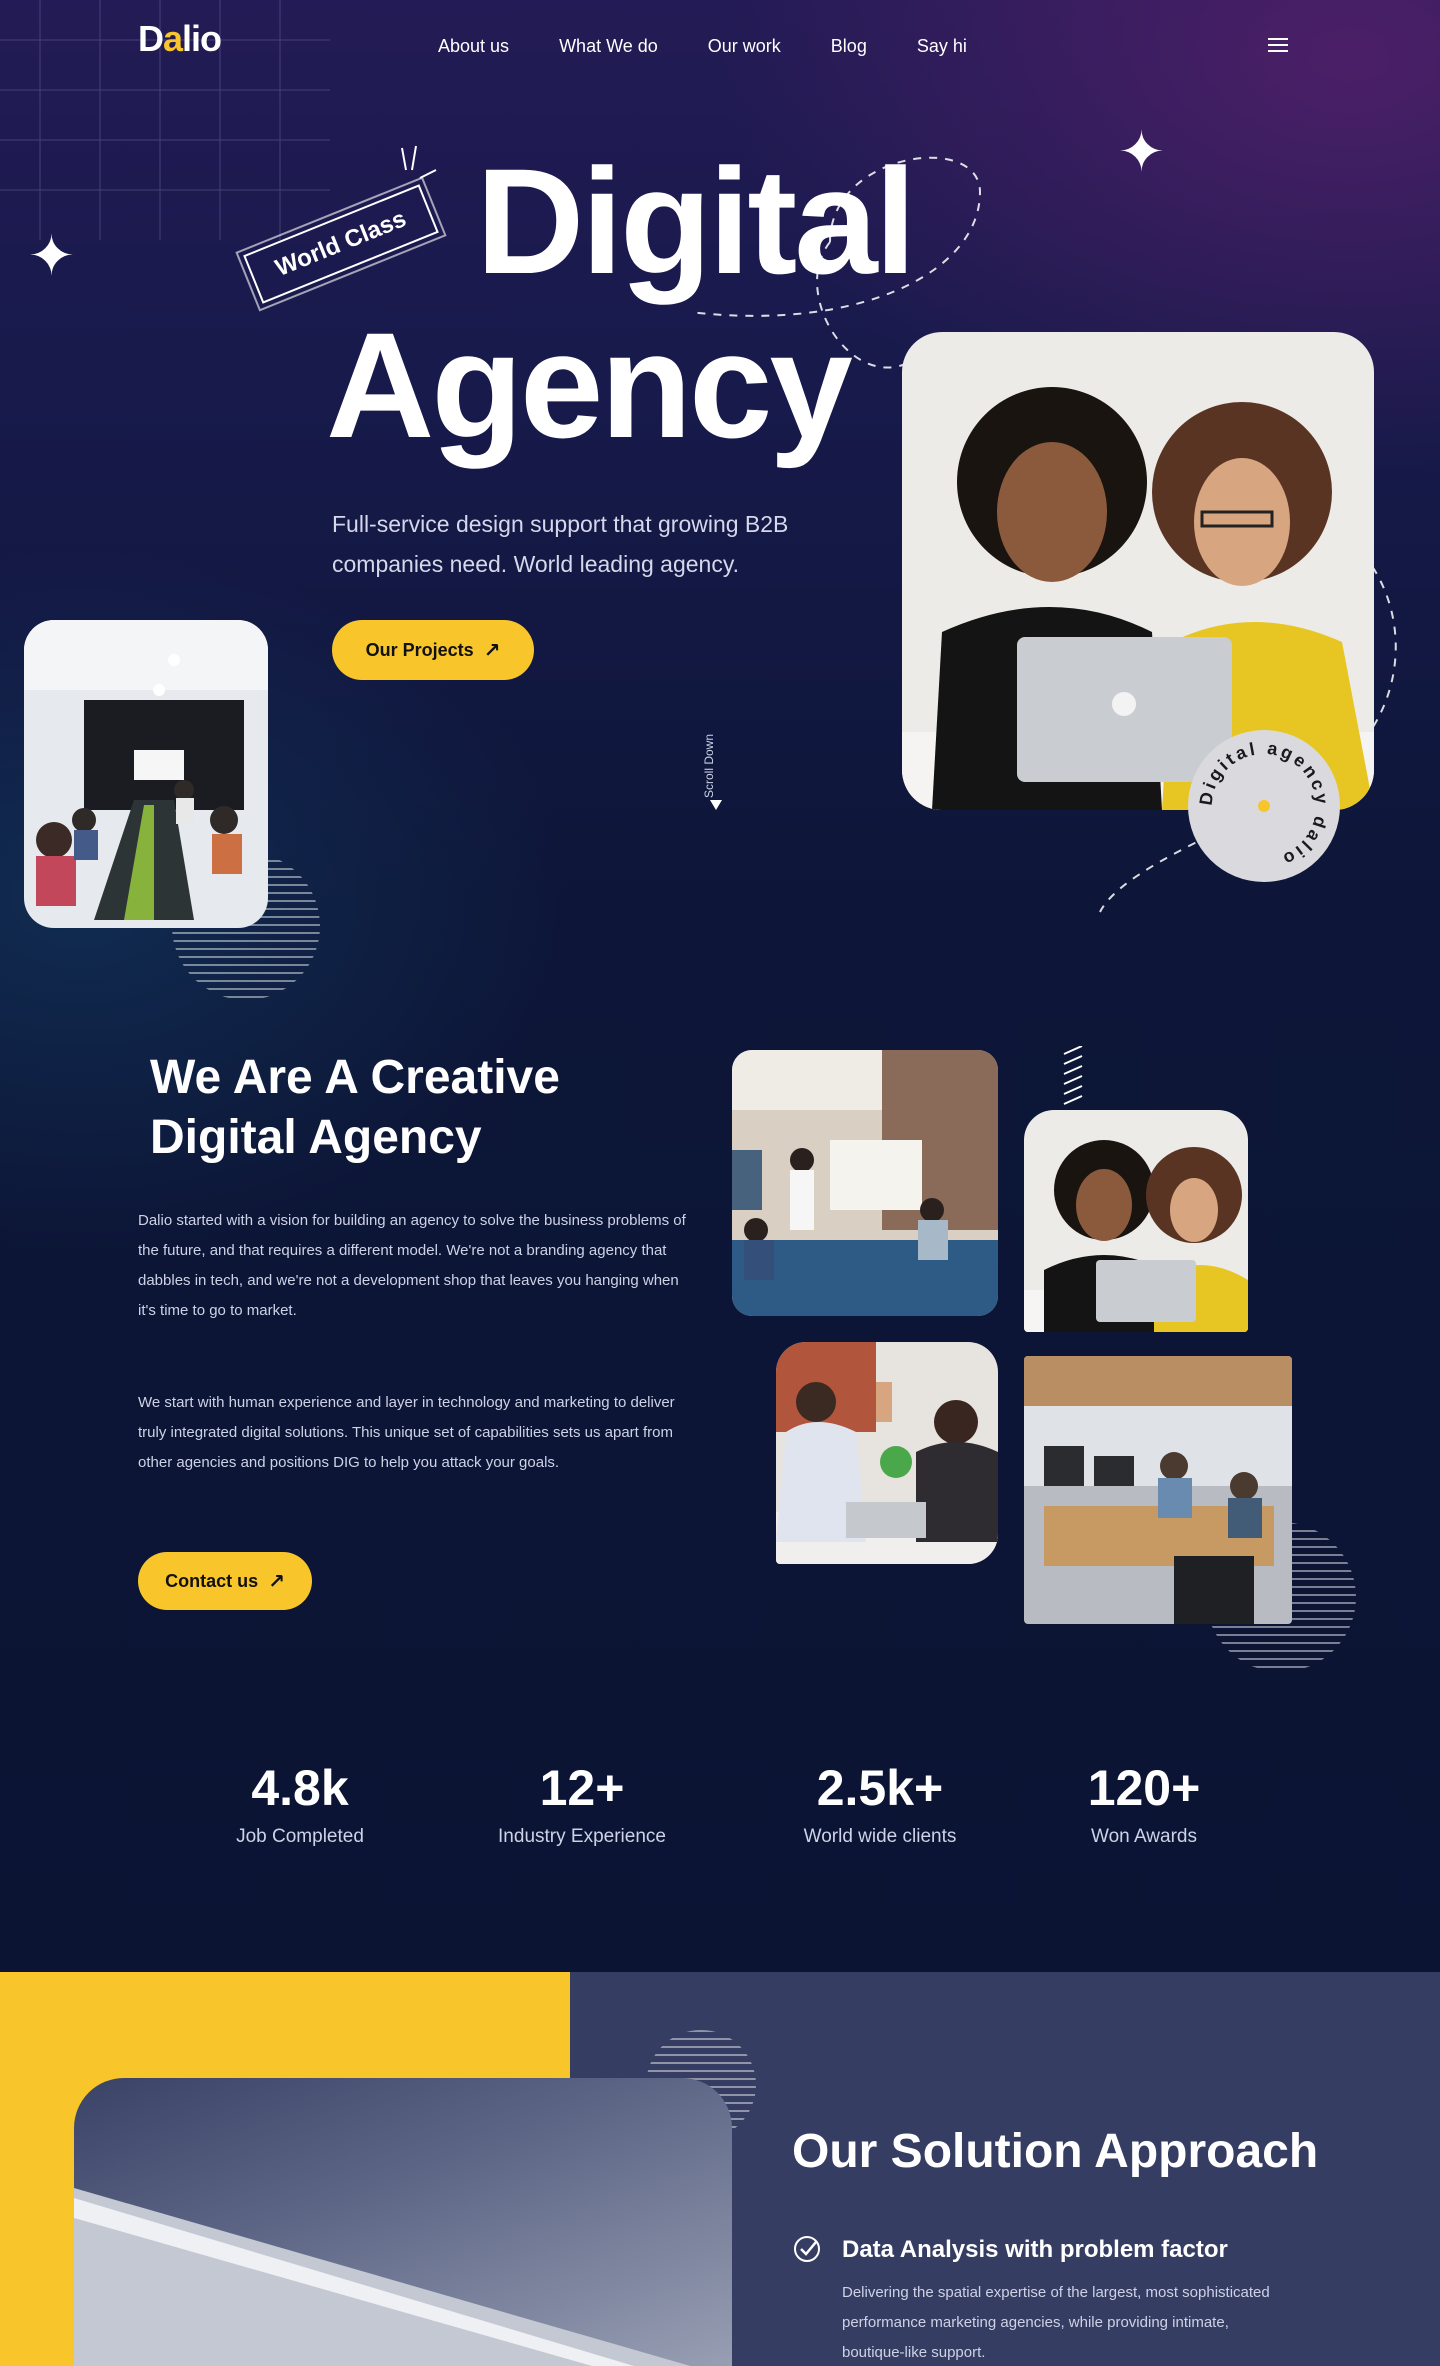  What do you see at coordinates (419, 162) in the screenshot?
I see `spark-lines-decoration` at bounding box center [419, 162].